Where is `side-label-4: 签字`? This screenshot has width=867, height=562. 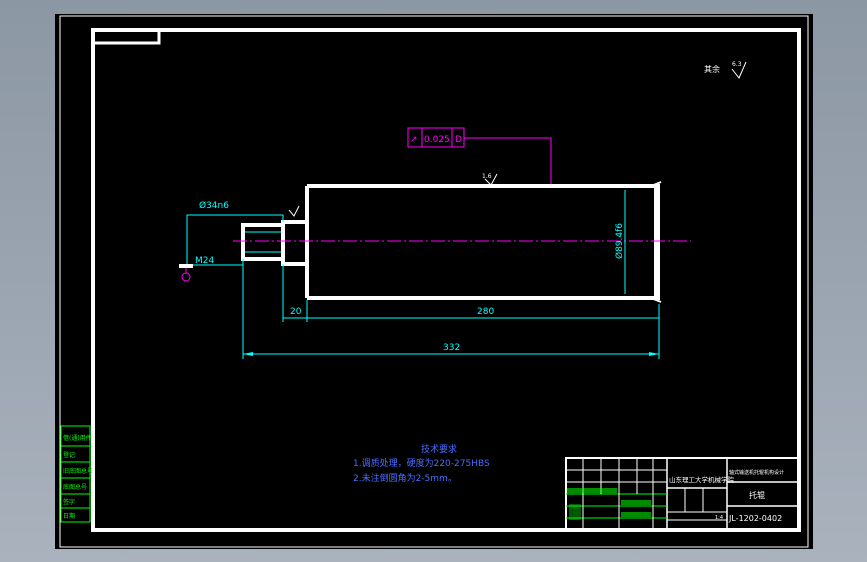 side-label-4: 签字 is located at coordinates (69, 502).